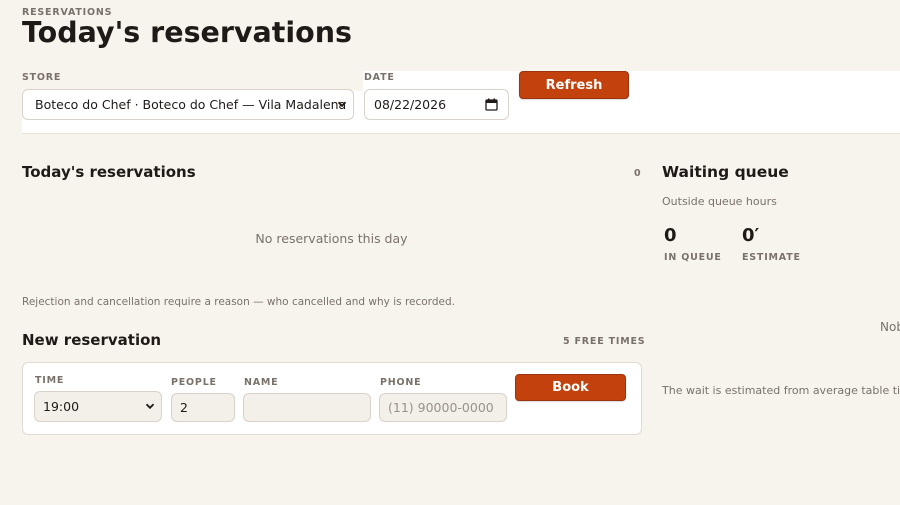 Image resolution: width=900 pixels, height=505 pixels. Describe the element at coordinates (719, 201) in the screenshot. I see `queue-status: Outside queue hours` at that location.